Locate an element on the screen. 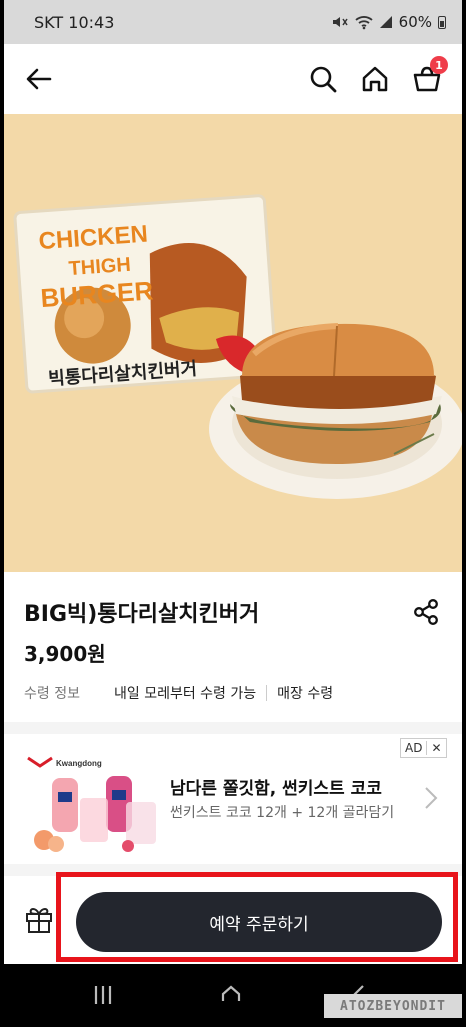 This screenshot has height=1027, width=466. recents-button is located at coordinates (103, 995).